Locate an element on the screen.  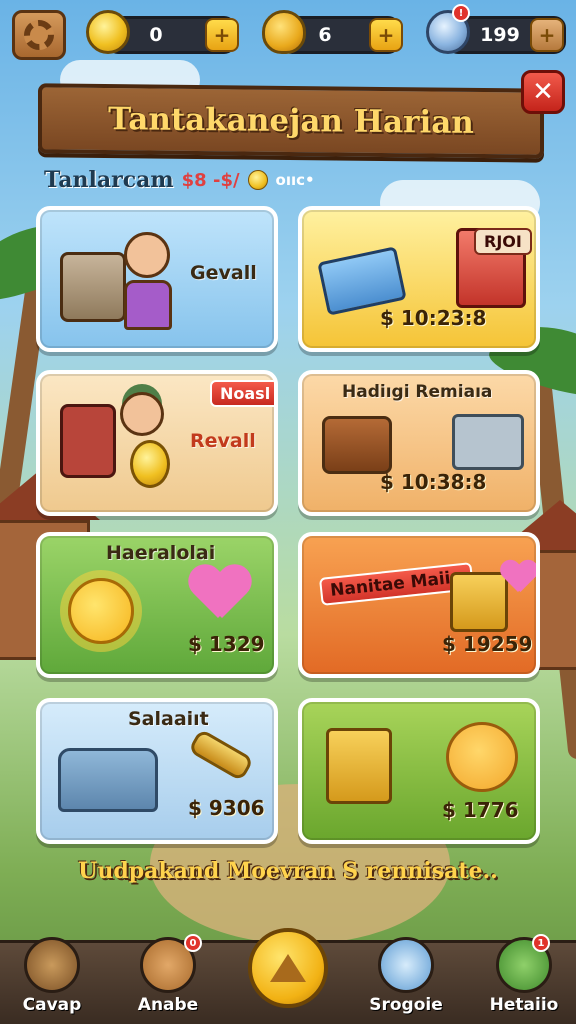
briefcase-icon is located at coordinates (357, 445).